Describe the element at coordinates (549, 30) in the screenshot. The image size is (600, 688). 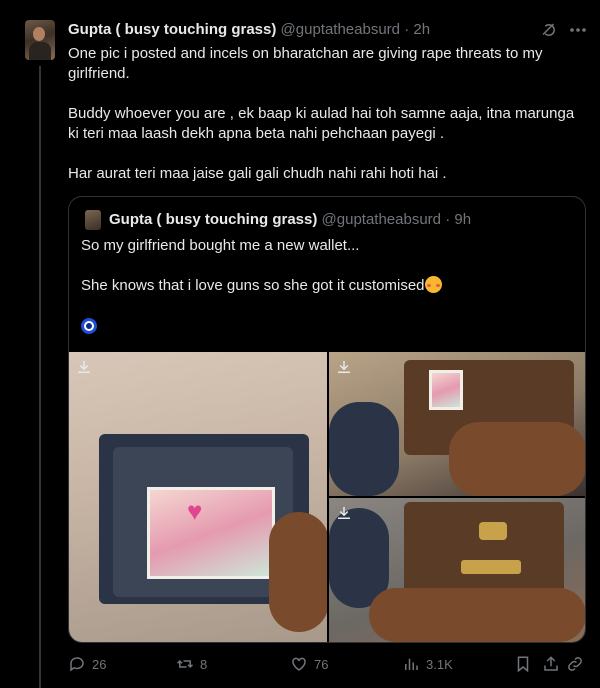
I see `grok-icon` at that location.